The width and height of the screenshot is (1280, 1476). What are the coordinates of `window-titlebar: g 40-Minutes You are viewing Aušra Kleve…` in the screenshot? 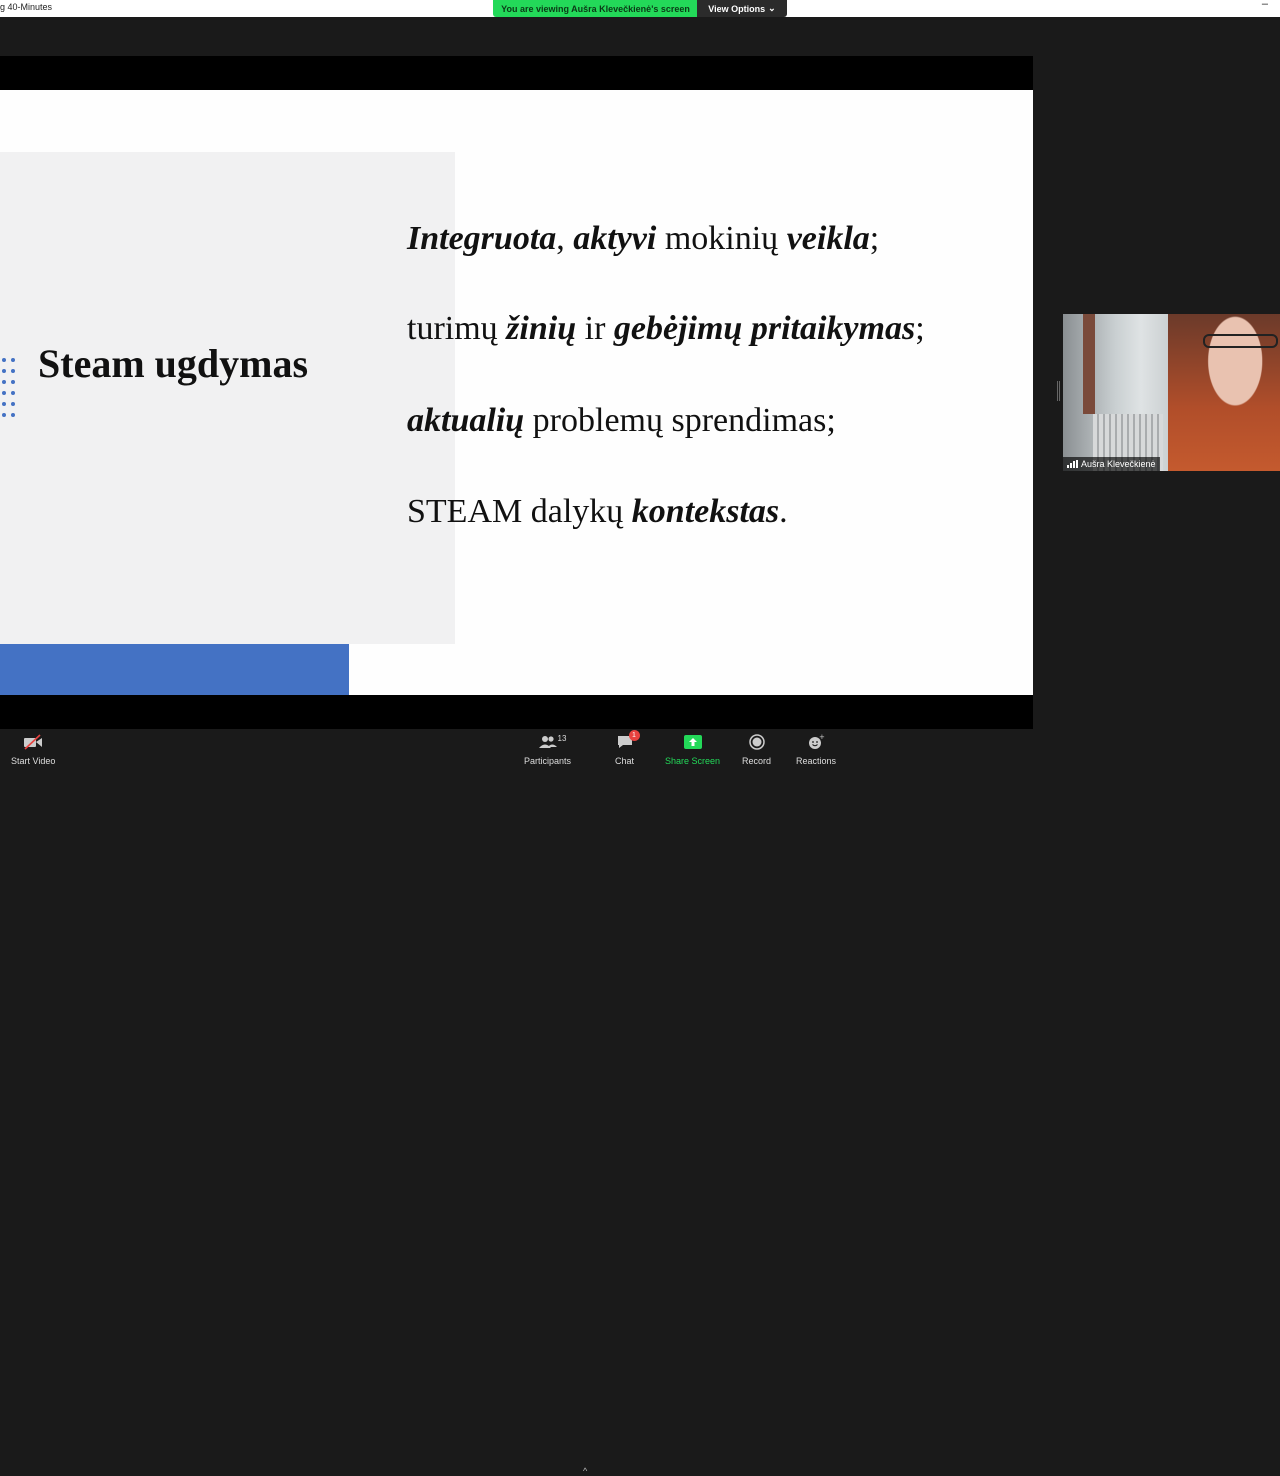 It's located at (640, 8).